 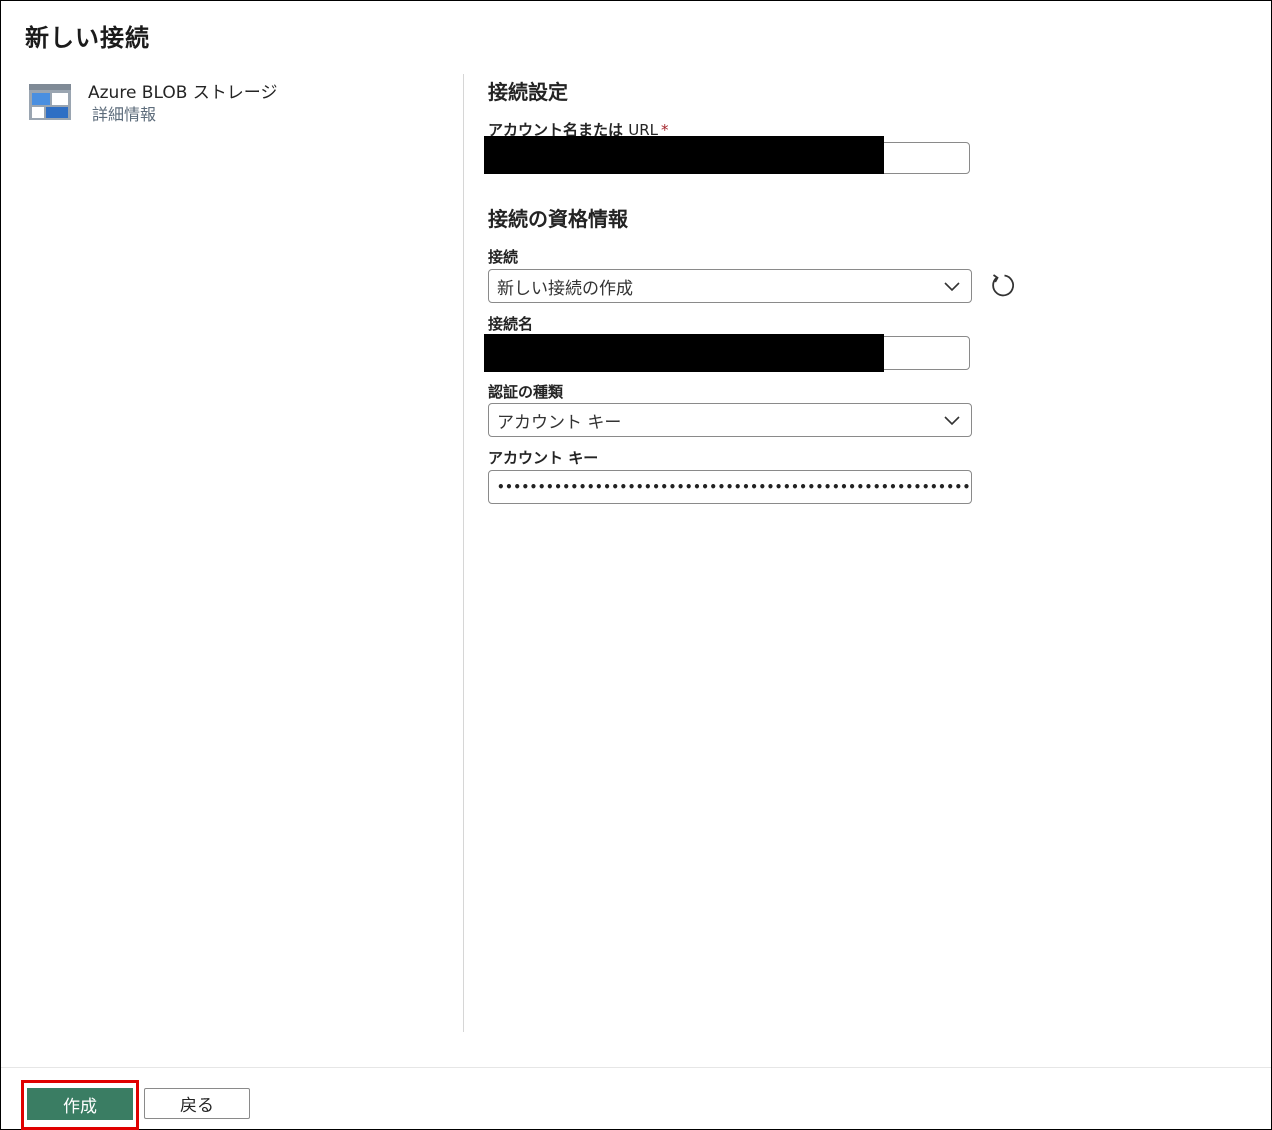 What do you see at coordinates (559, 422) in the screenshot?
I see `auth-type-select-value: アカウント キー` at bounding box center [559, 422].